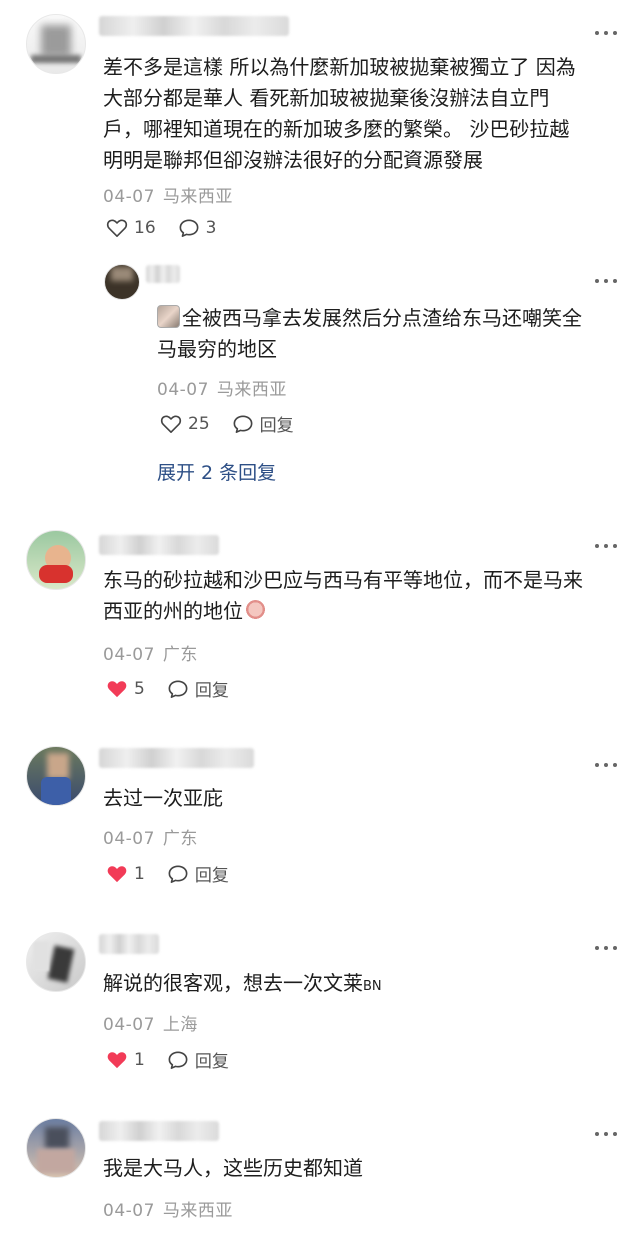 This screenshot has height=1233, width=639. Describe the element at coordinates (168, 316) in the screenshot. I see `sticker-emoji-icon` at that location.